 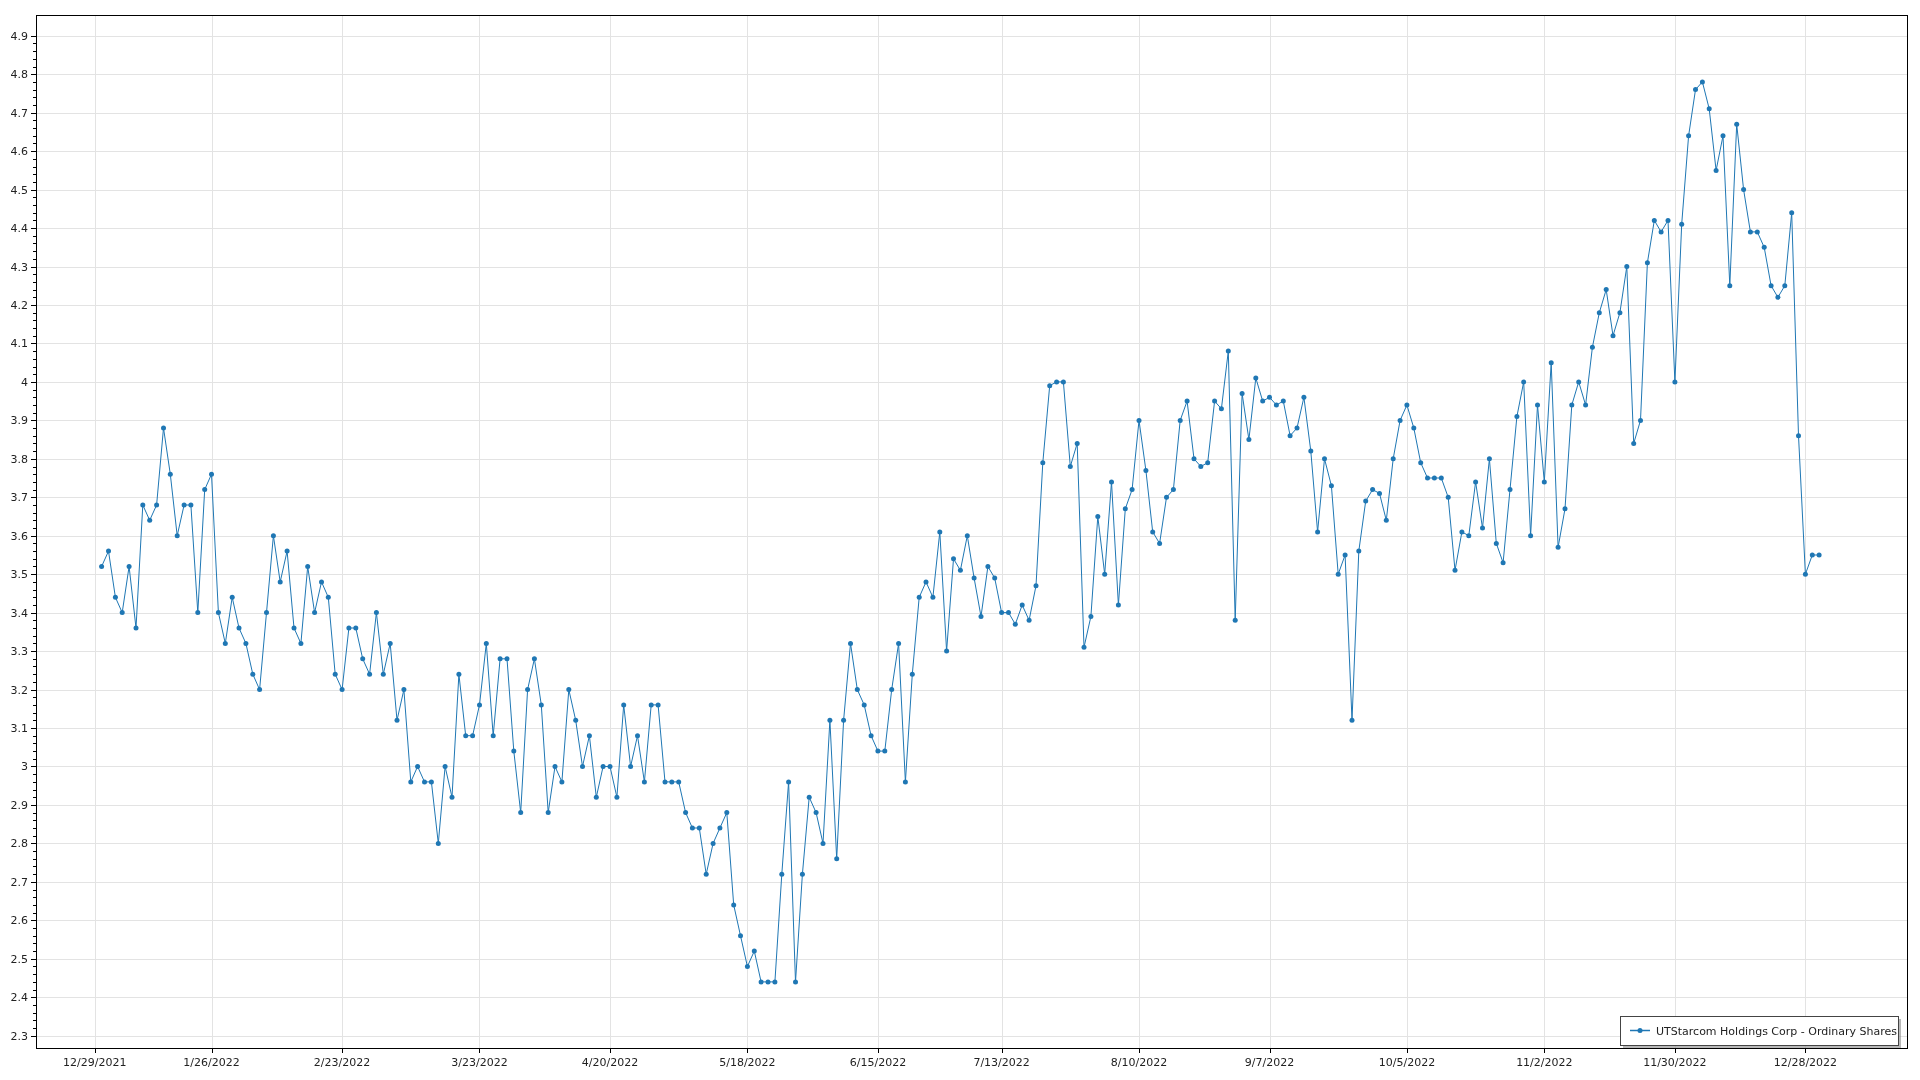 I want to click on y-tick-label: 4.8, so click(x=19, y=75).